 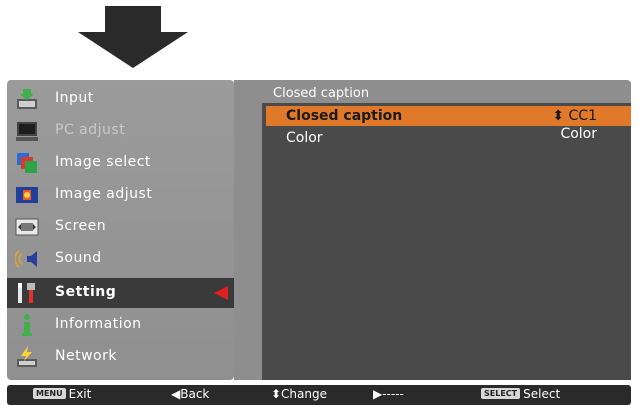 What do you see at coordinates (86, 356) in the screenshot?
I see `menu-item-label: Network` at bounding box center [86, 356].